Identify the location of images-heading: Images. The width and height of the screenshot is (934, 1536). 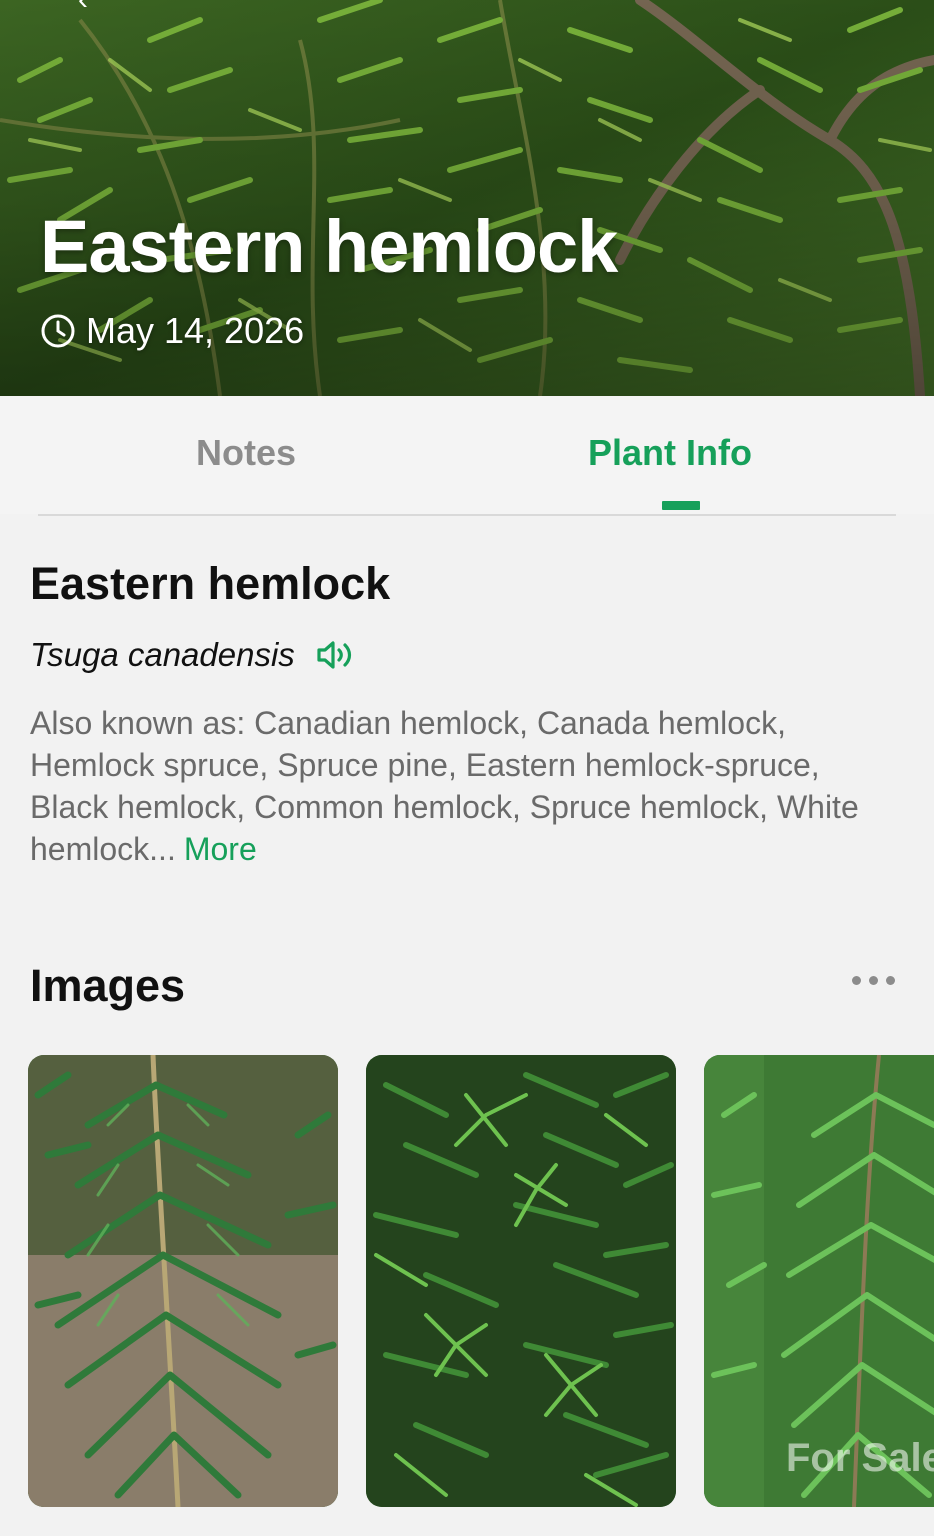
(108, 985).